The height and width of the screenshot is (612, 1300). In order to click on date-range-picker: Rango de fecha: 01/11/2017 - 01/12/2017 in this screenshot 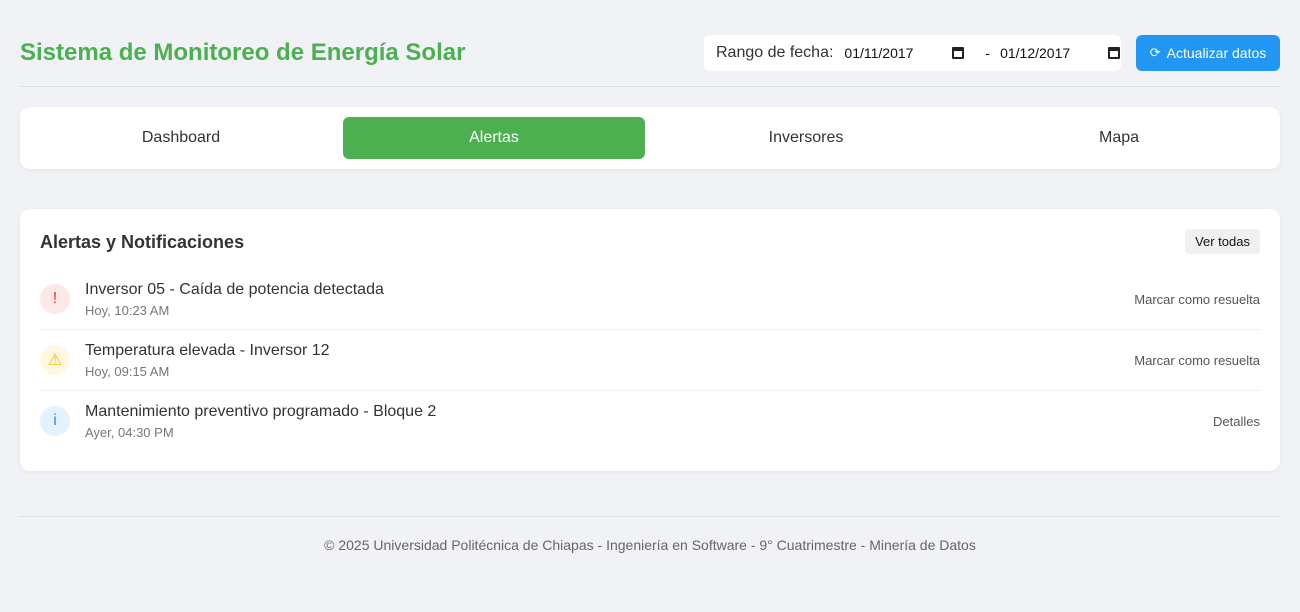, I will do `click(912, 53)`.